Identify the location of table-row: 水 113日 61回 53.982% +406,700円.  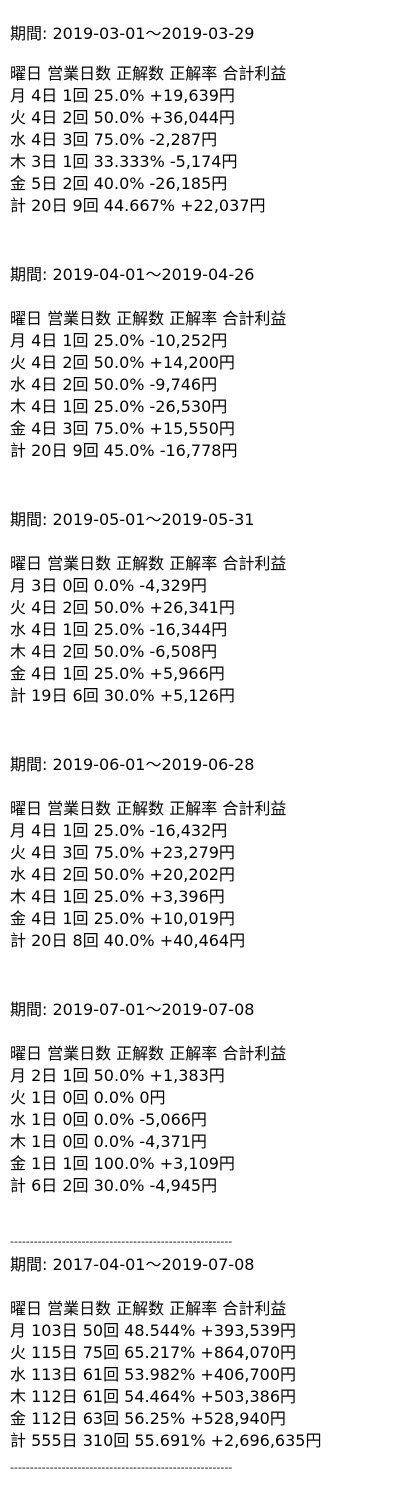
(153, 1374).